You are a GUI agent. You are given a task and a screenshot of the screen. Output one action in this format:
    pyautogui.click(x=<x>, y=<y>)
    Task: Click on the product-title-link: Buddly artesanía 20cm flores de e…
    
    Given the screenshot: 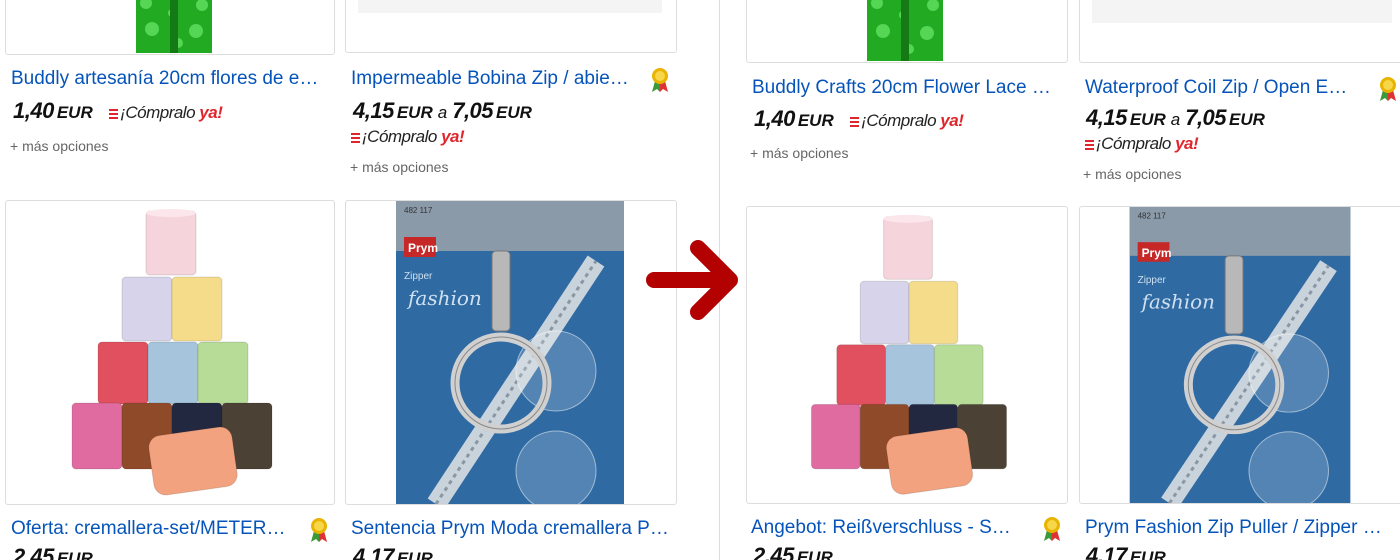 What is the action you would take?
    pyautogui.click(x=167, y=79)
    